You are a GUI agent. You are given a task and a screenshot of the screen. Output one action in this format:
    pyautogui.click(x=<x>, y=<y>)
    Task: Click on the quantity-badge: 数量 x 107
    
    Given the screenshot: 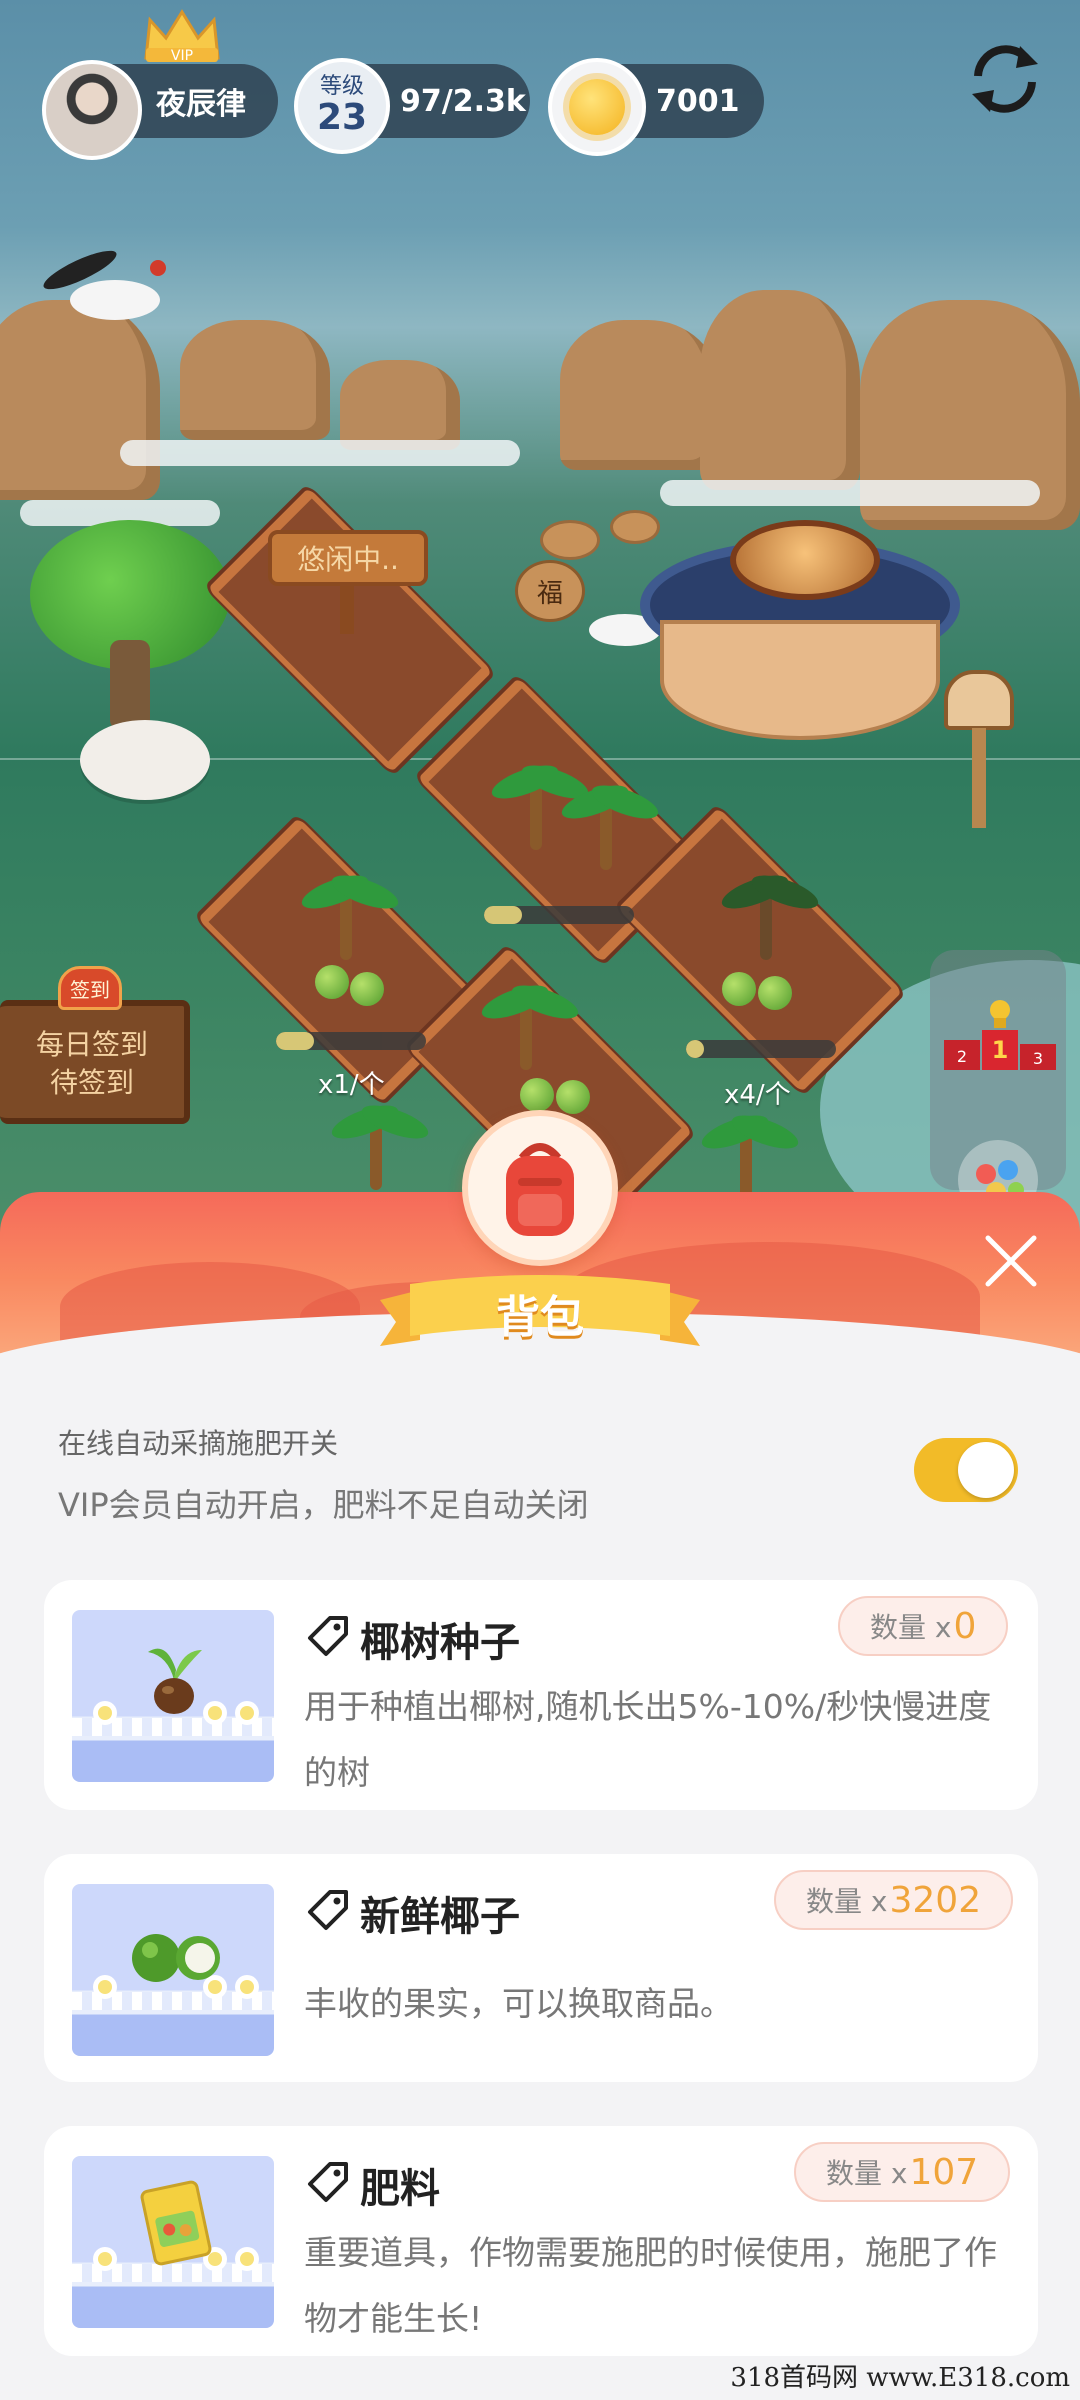 What is the action you would take?
    pyautogui.click(x=902, y=2172)
    